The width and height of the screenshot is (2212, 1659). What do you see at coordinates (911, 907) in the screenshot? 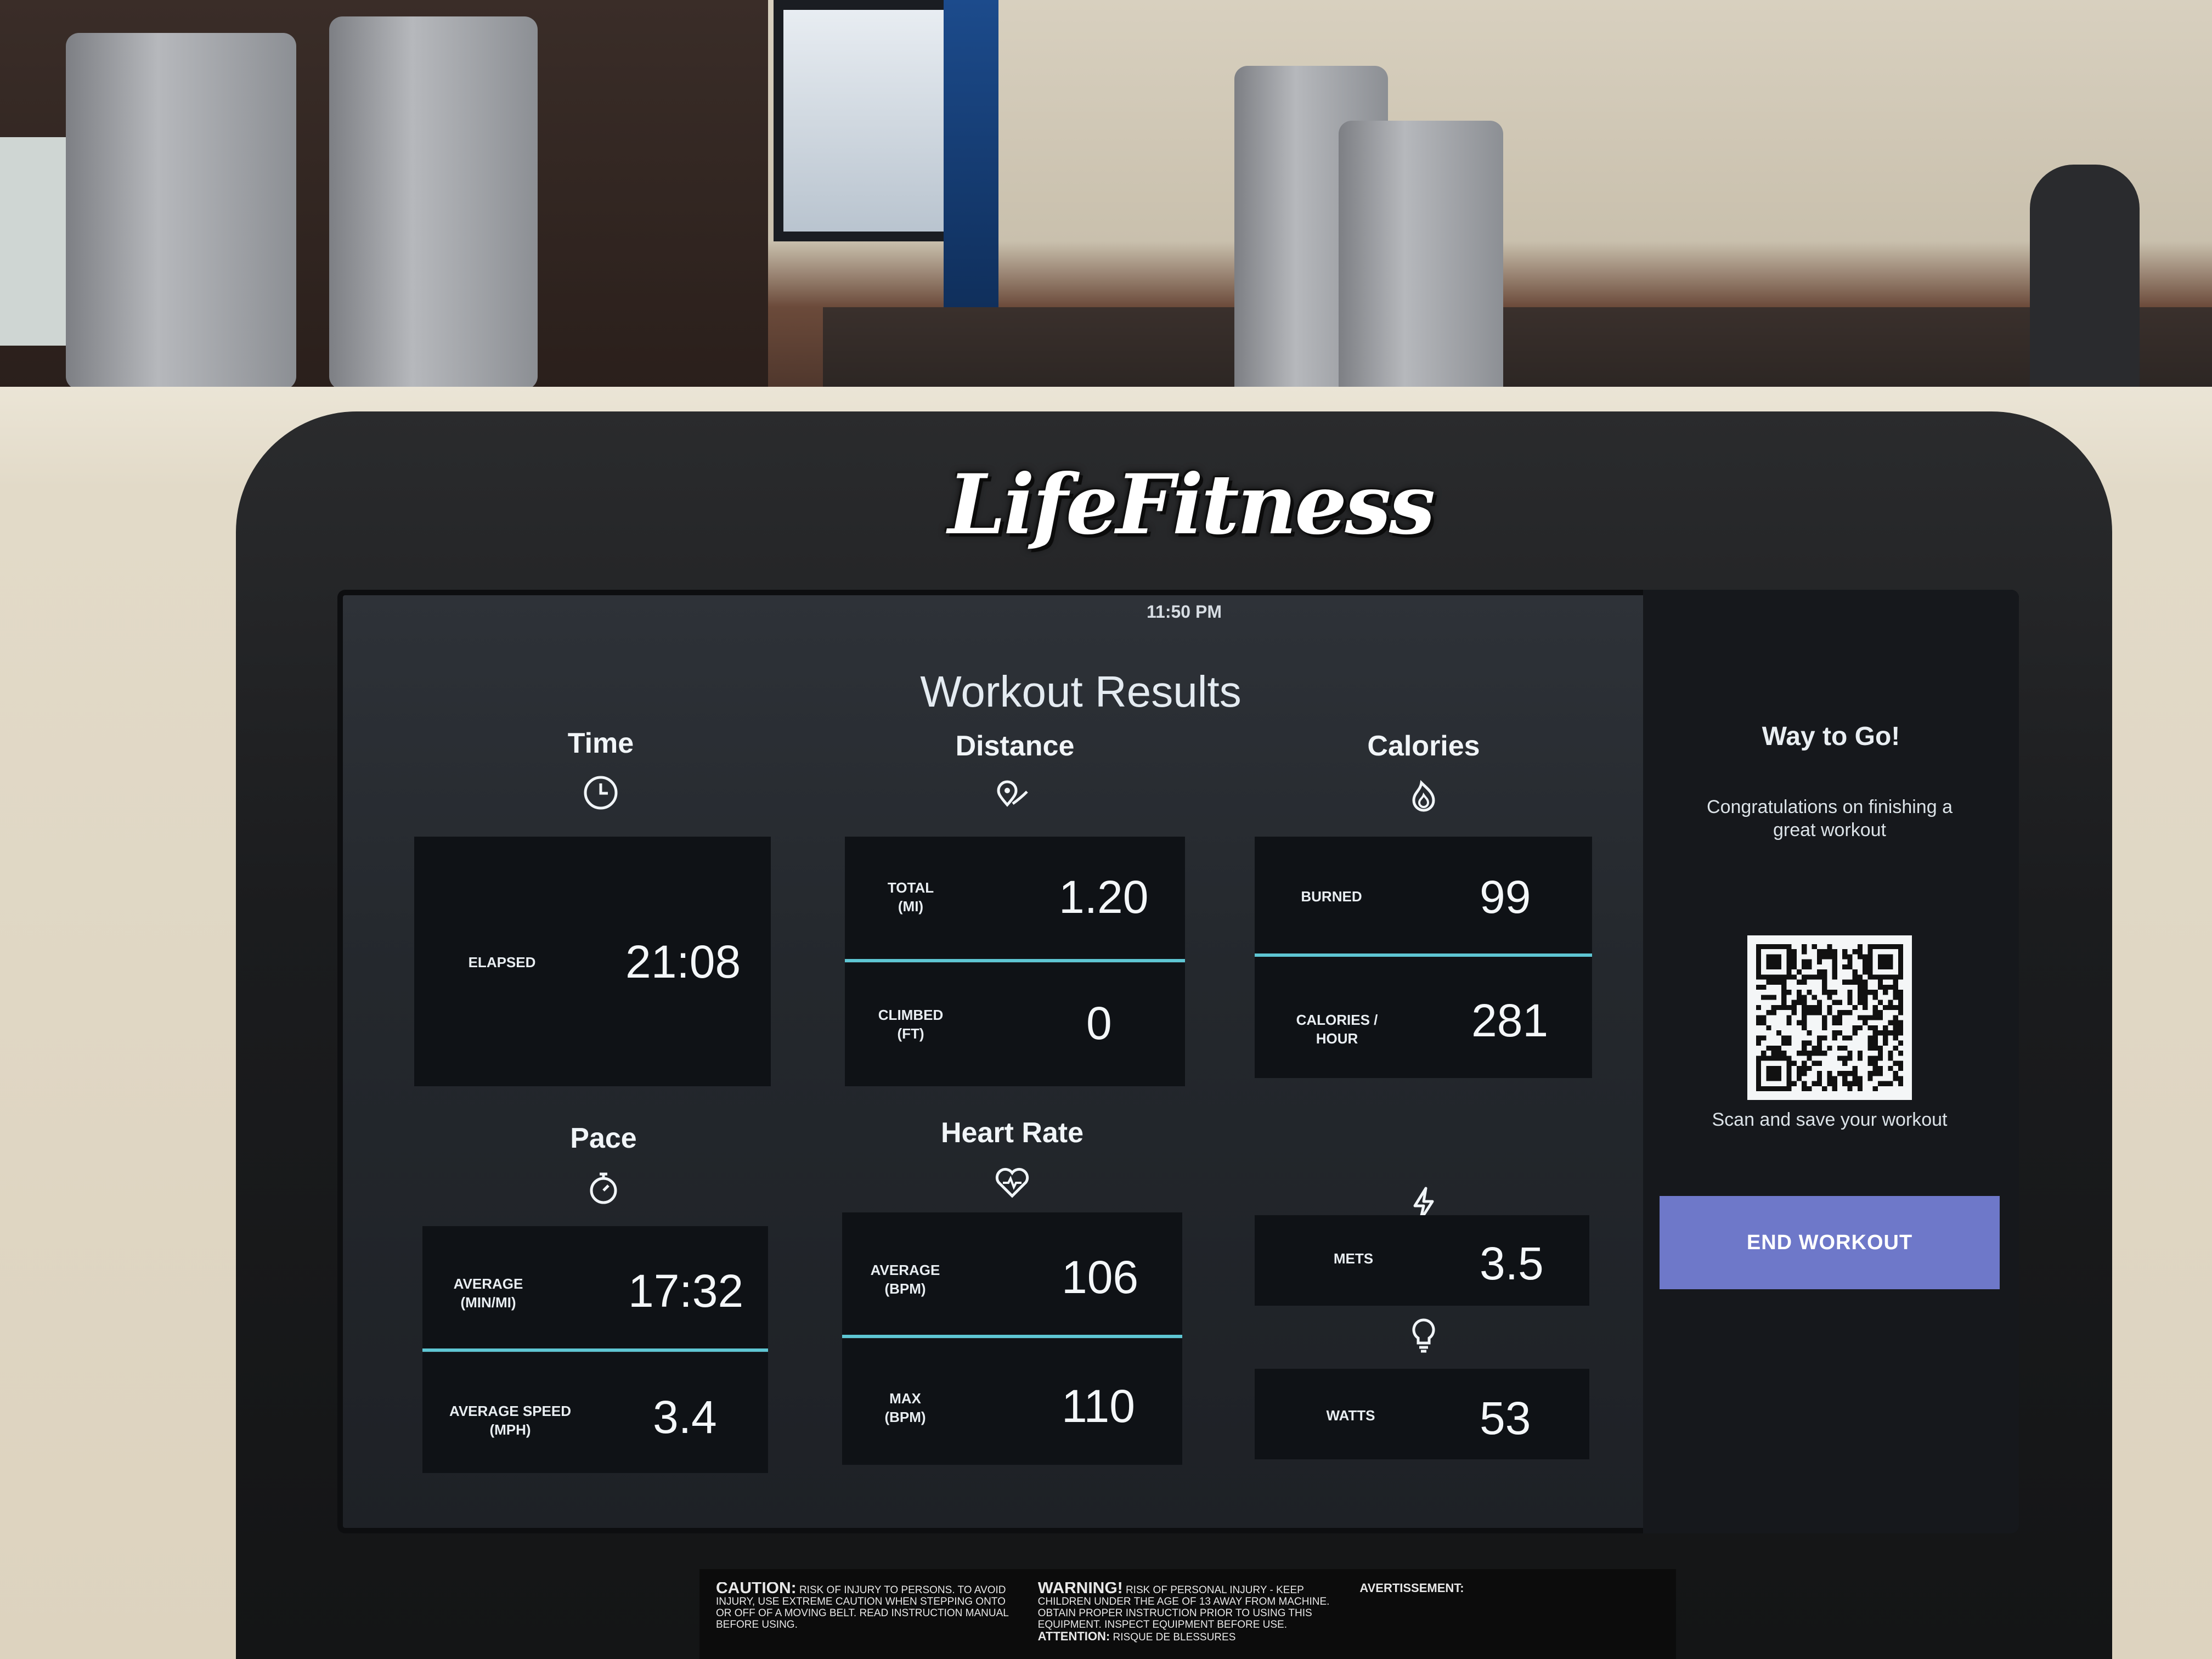
I see `total-unit: (MI)` at bounding box center [911, 907].